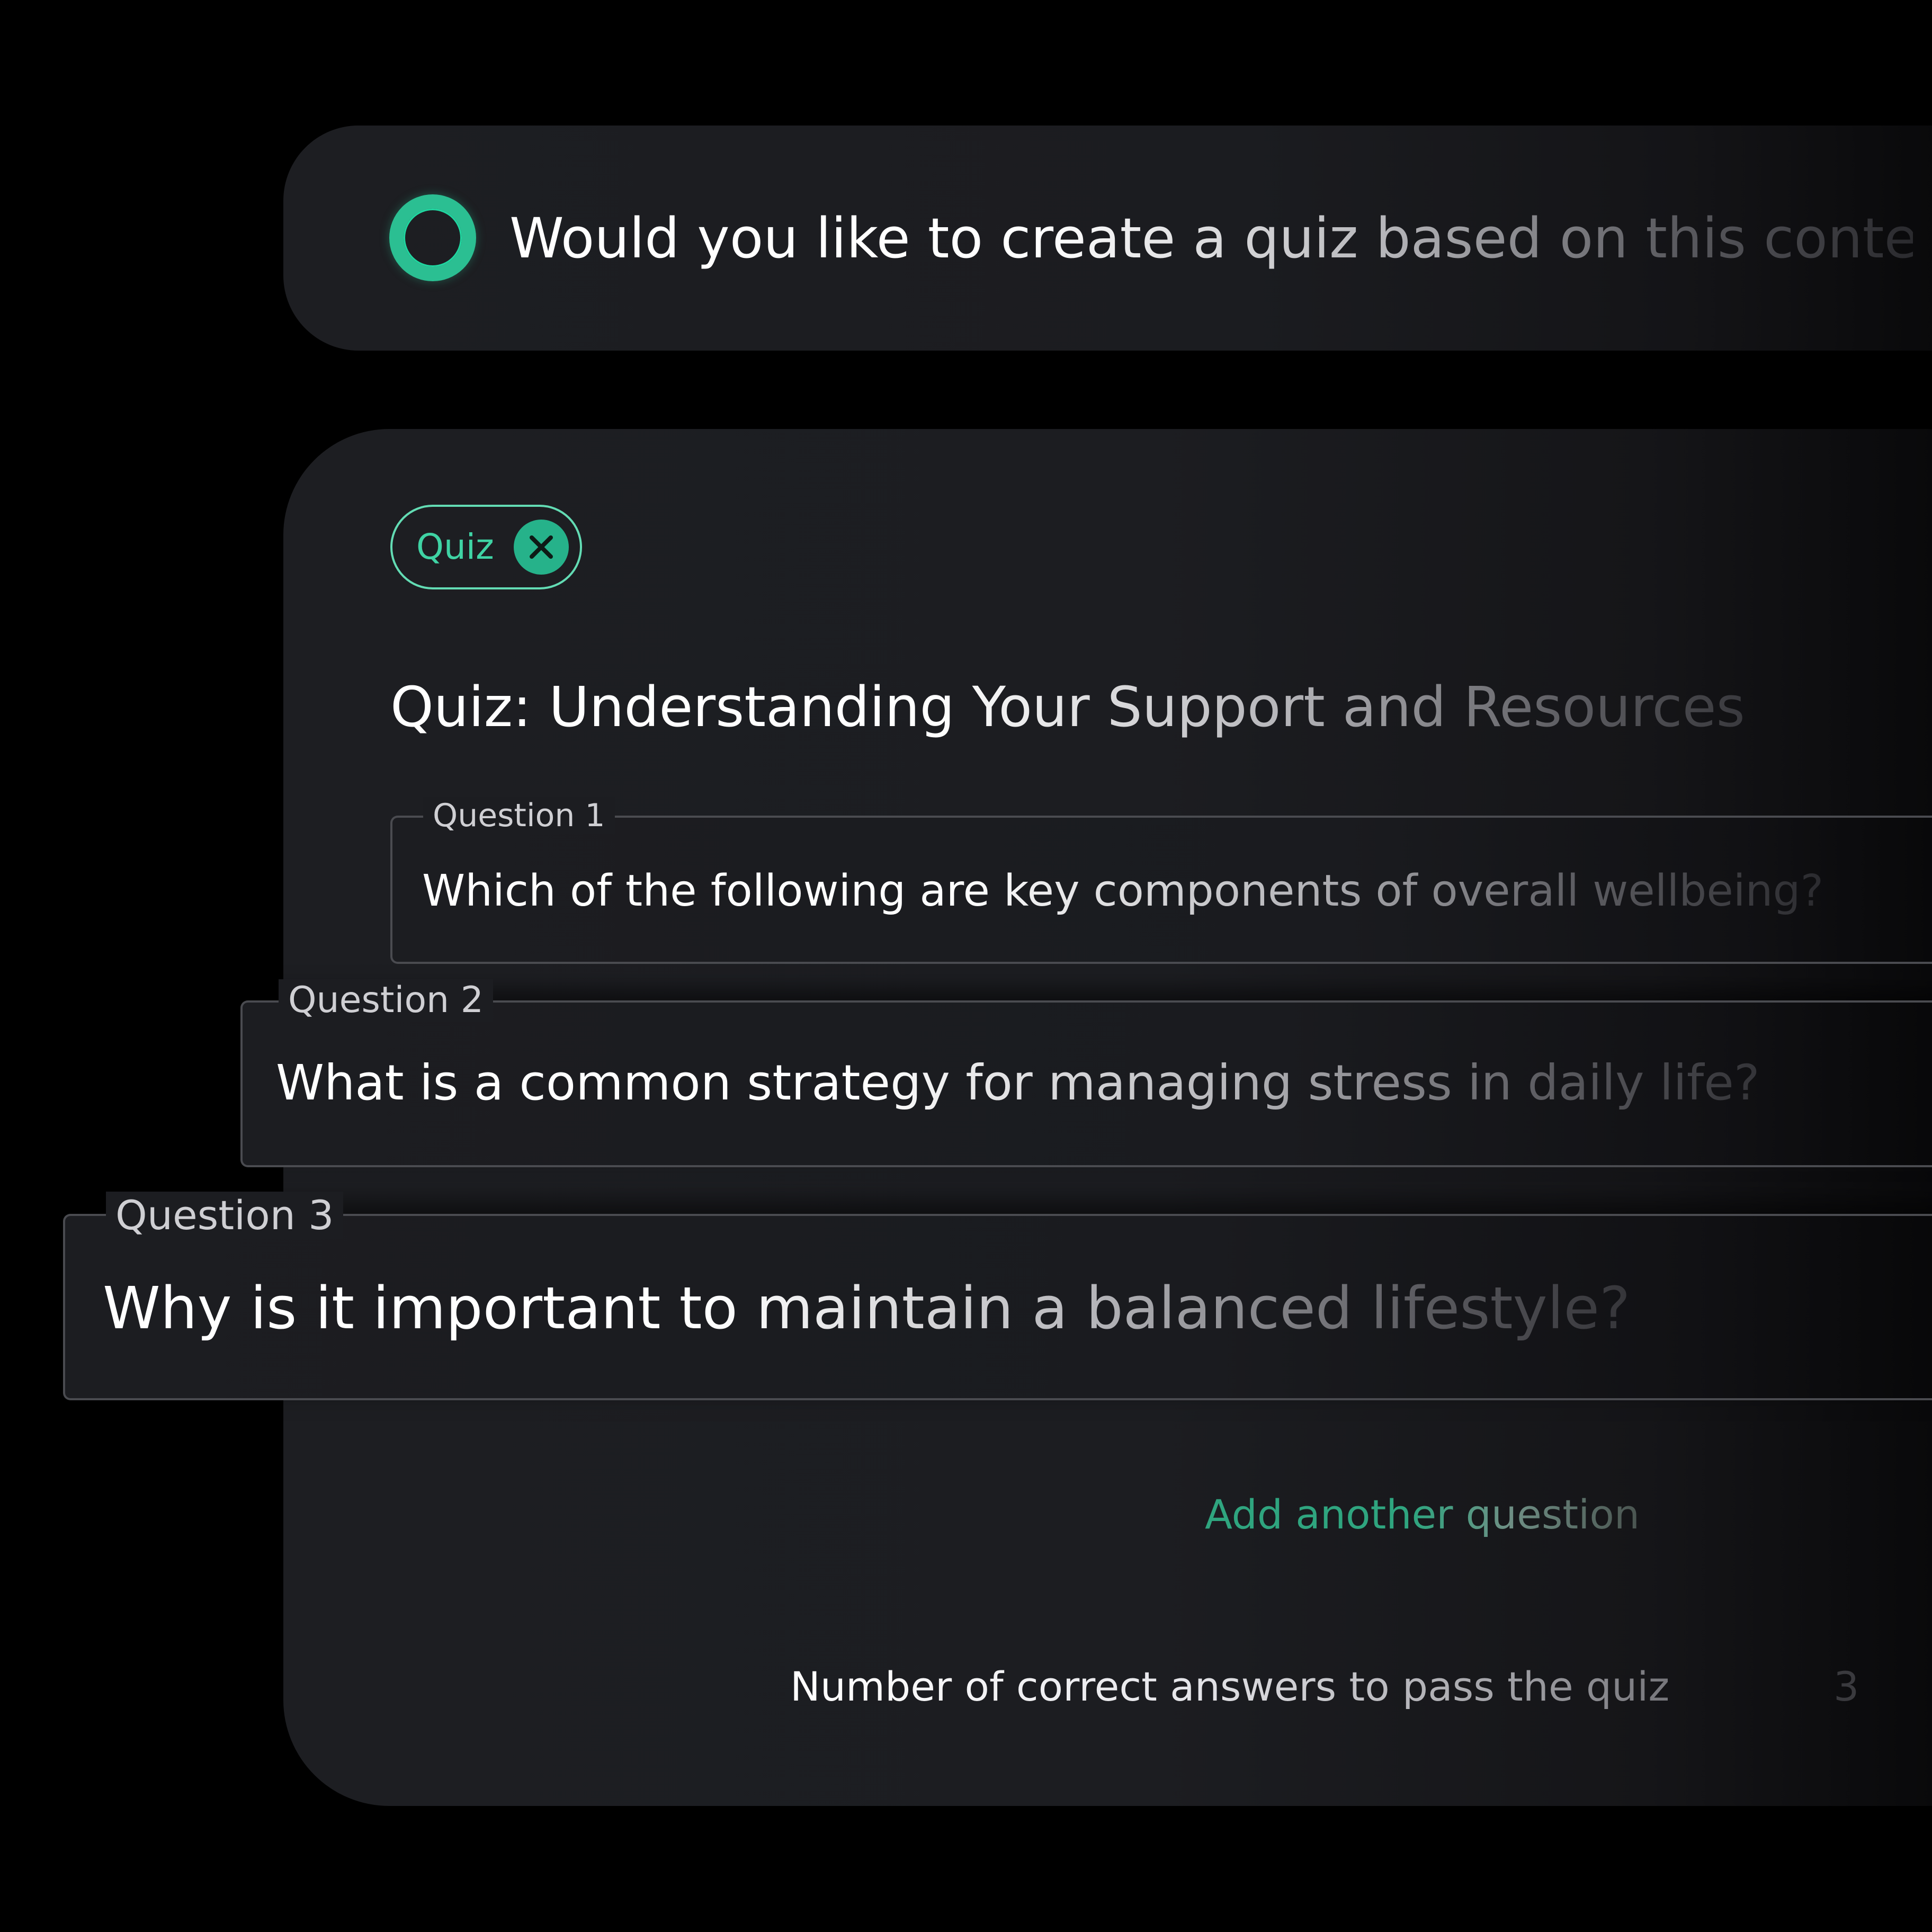 The image size is (1932, 1932). What do you see at coordinates (1846, 1687) in the screenshot?
I see `pass-threshold-input: 3` at bounding box center [1846, 1687].